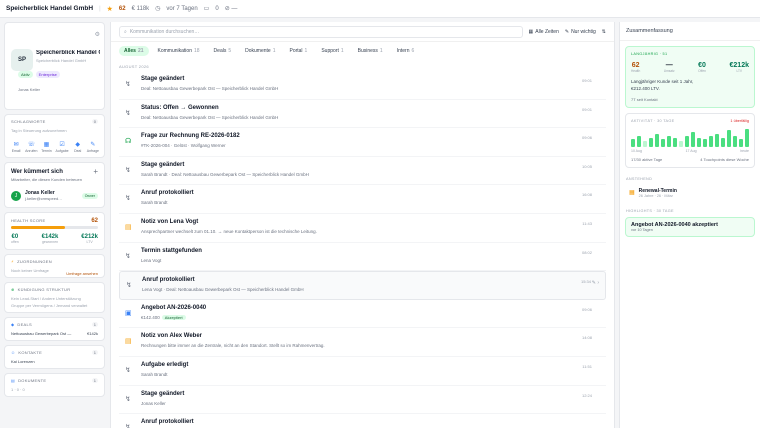 The height and width of the screenshot is (428, 760). Describe the element at coordinates (16, 147) in the screenshot. I see `action-email: ✉ Email` at that location.